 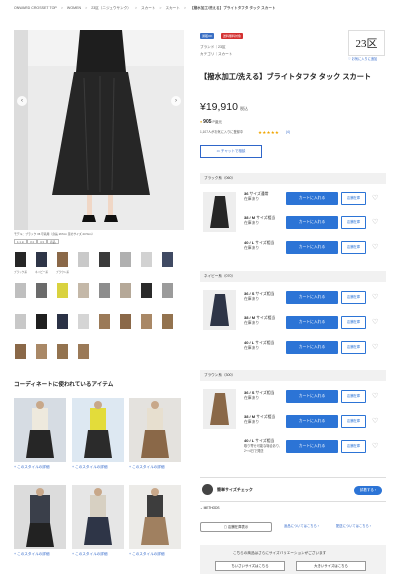 I want to click on brand-label: ブランド｜23区, so click(x=213, y=47).